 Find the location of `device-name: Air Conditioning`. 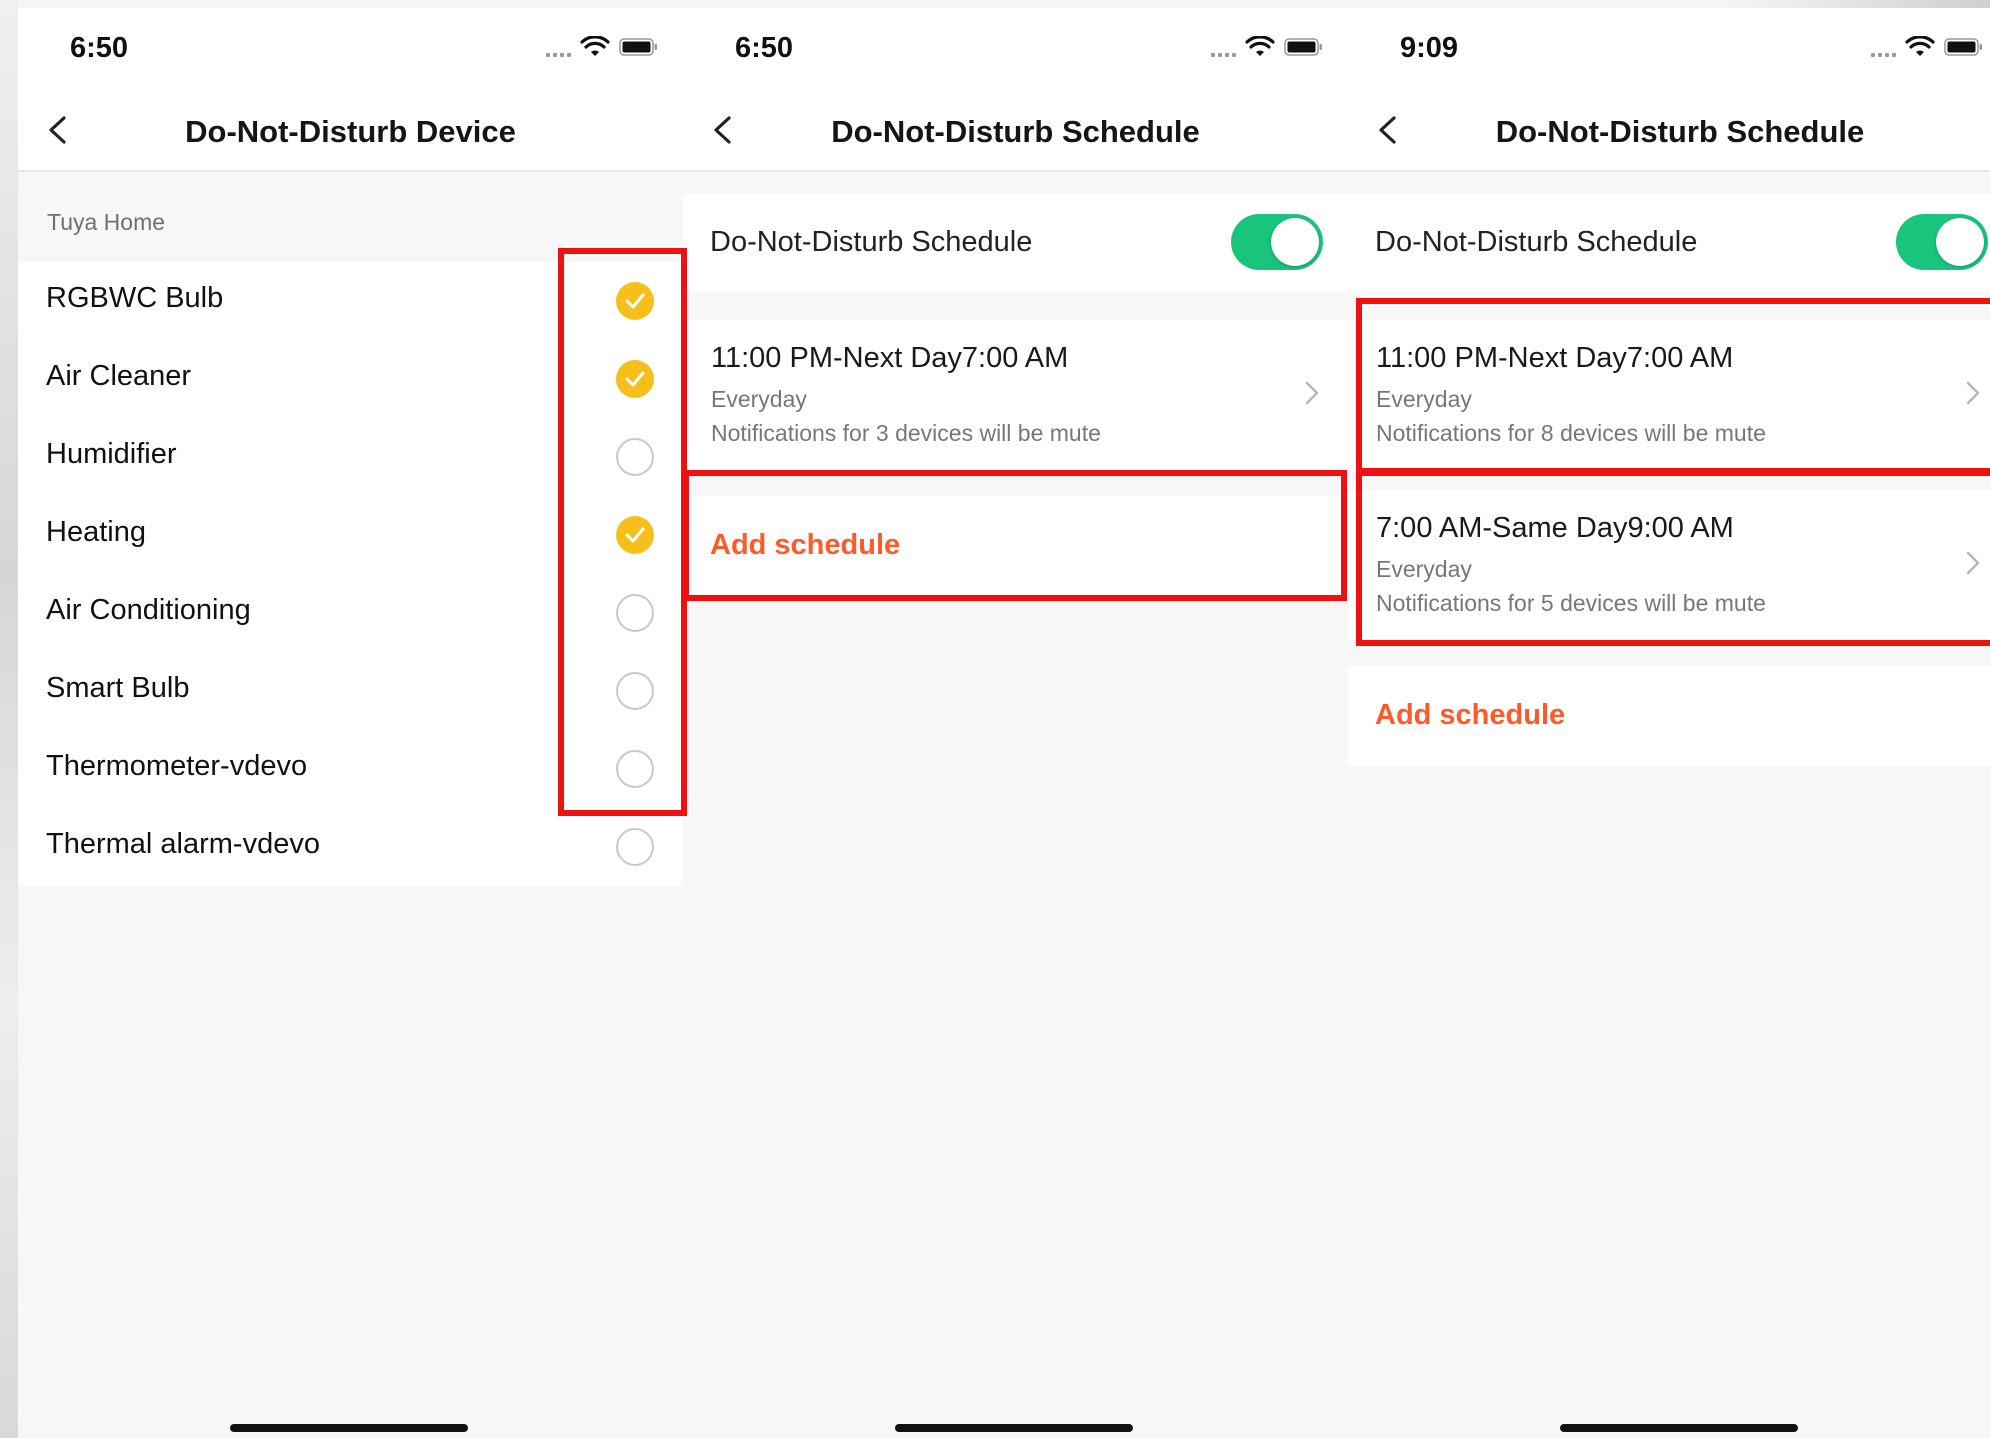

device-name: Air Conditioning is located at coordinates (148, 610).